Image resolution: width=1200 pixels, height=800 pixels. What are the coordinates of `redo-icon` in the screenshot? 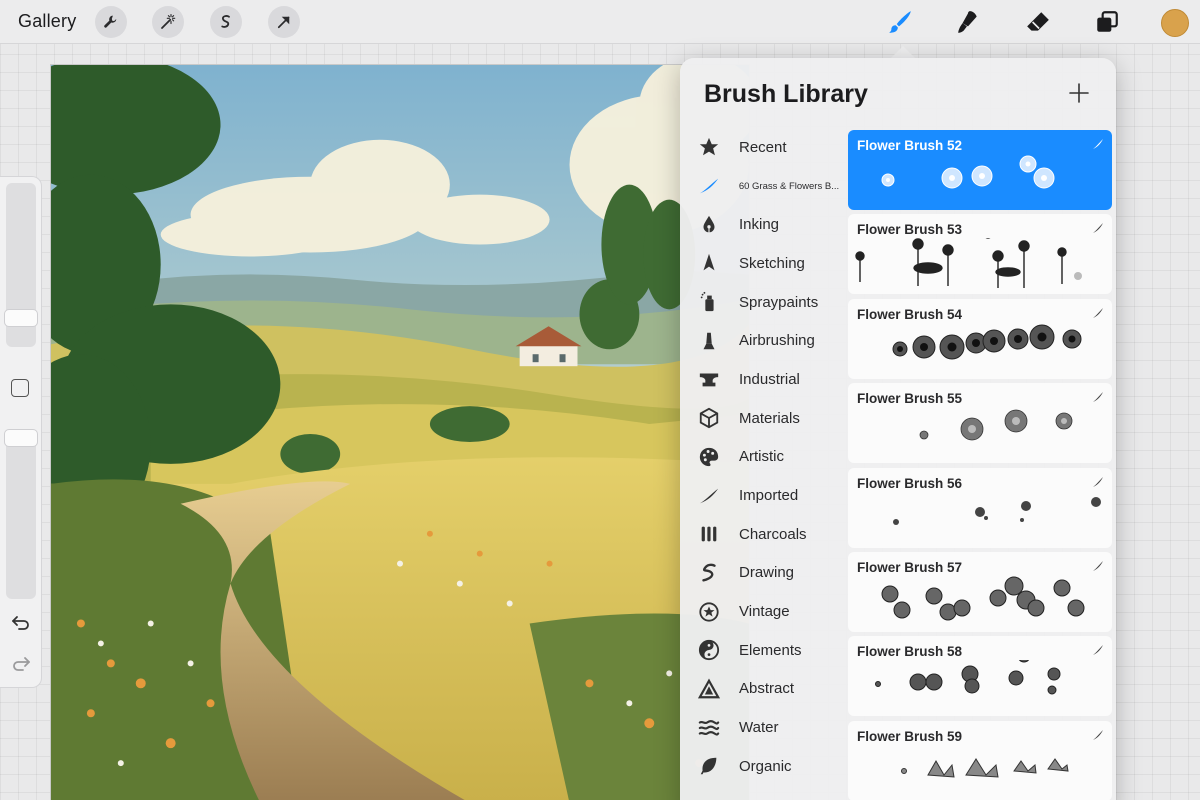 It's located at (21, 664).